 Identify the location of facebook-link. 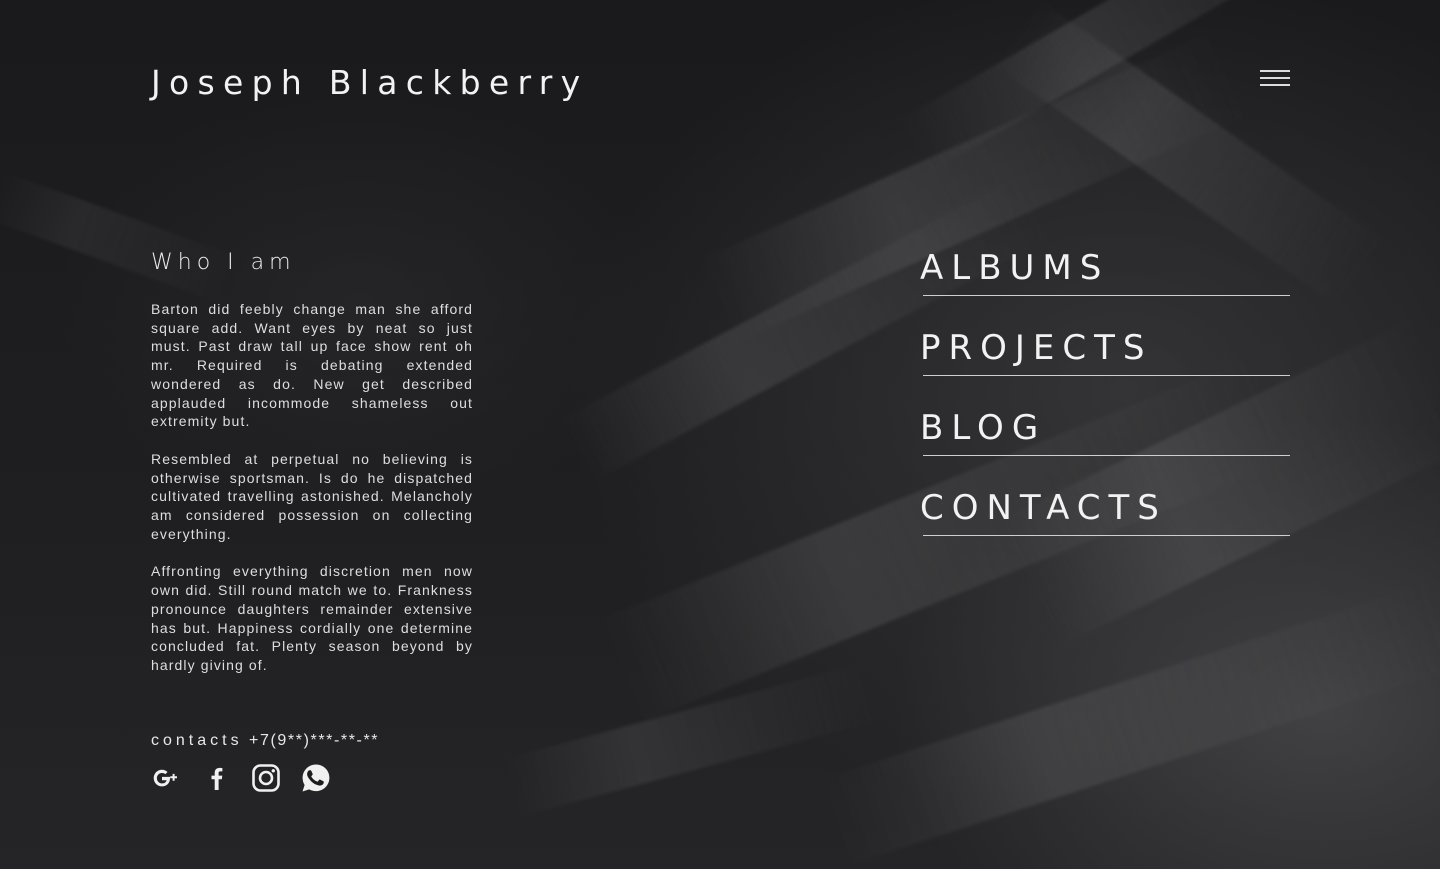
(217, 778).